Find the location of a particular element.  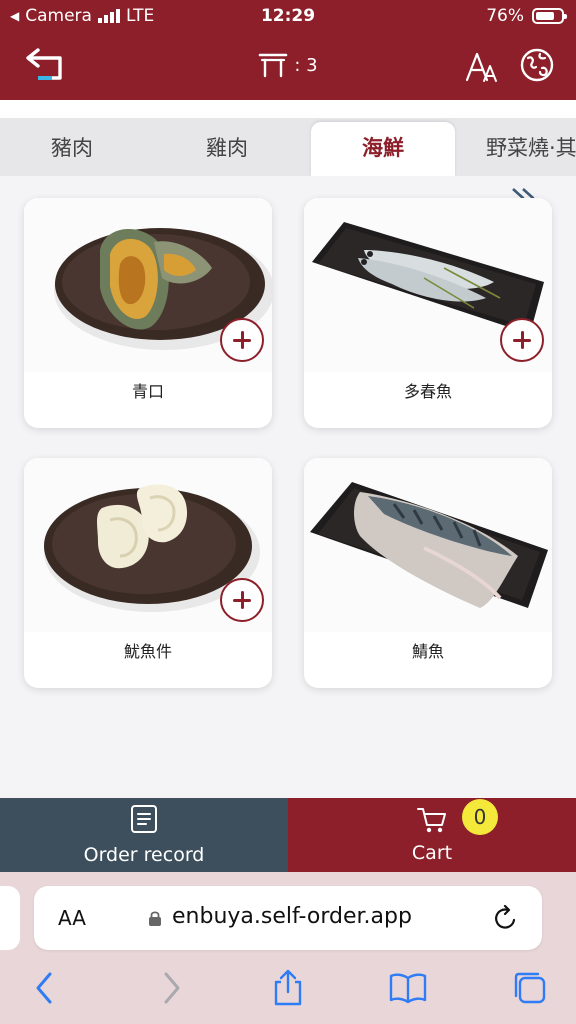

tab-pork: 豬肉 is located at coordinates (72, 149).